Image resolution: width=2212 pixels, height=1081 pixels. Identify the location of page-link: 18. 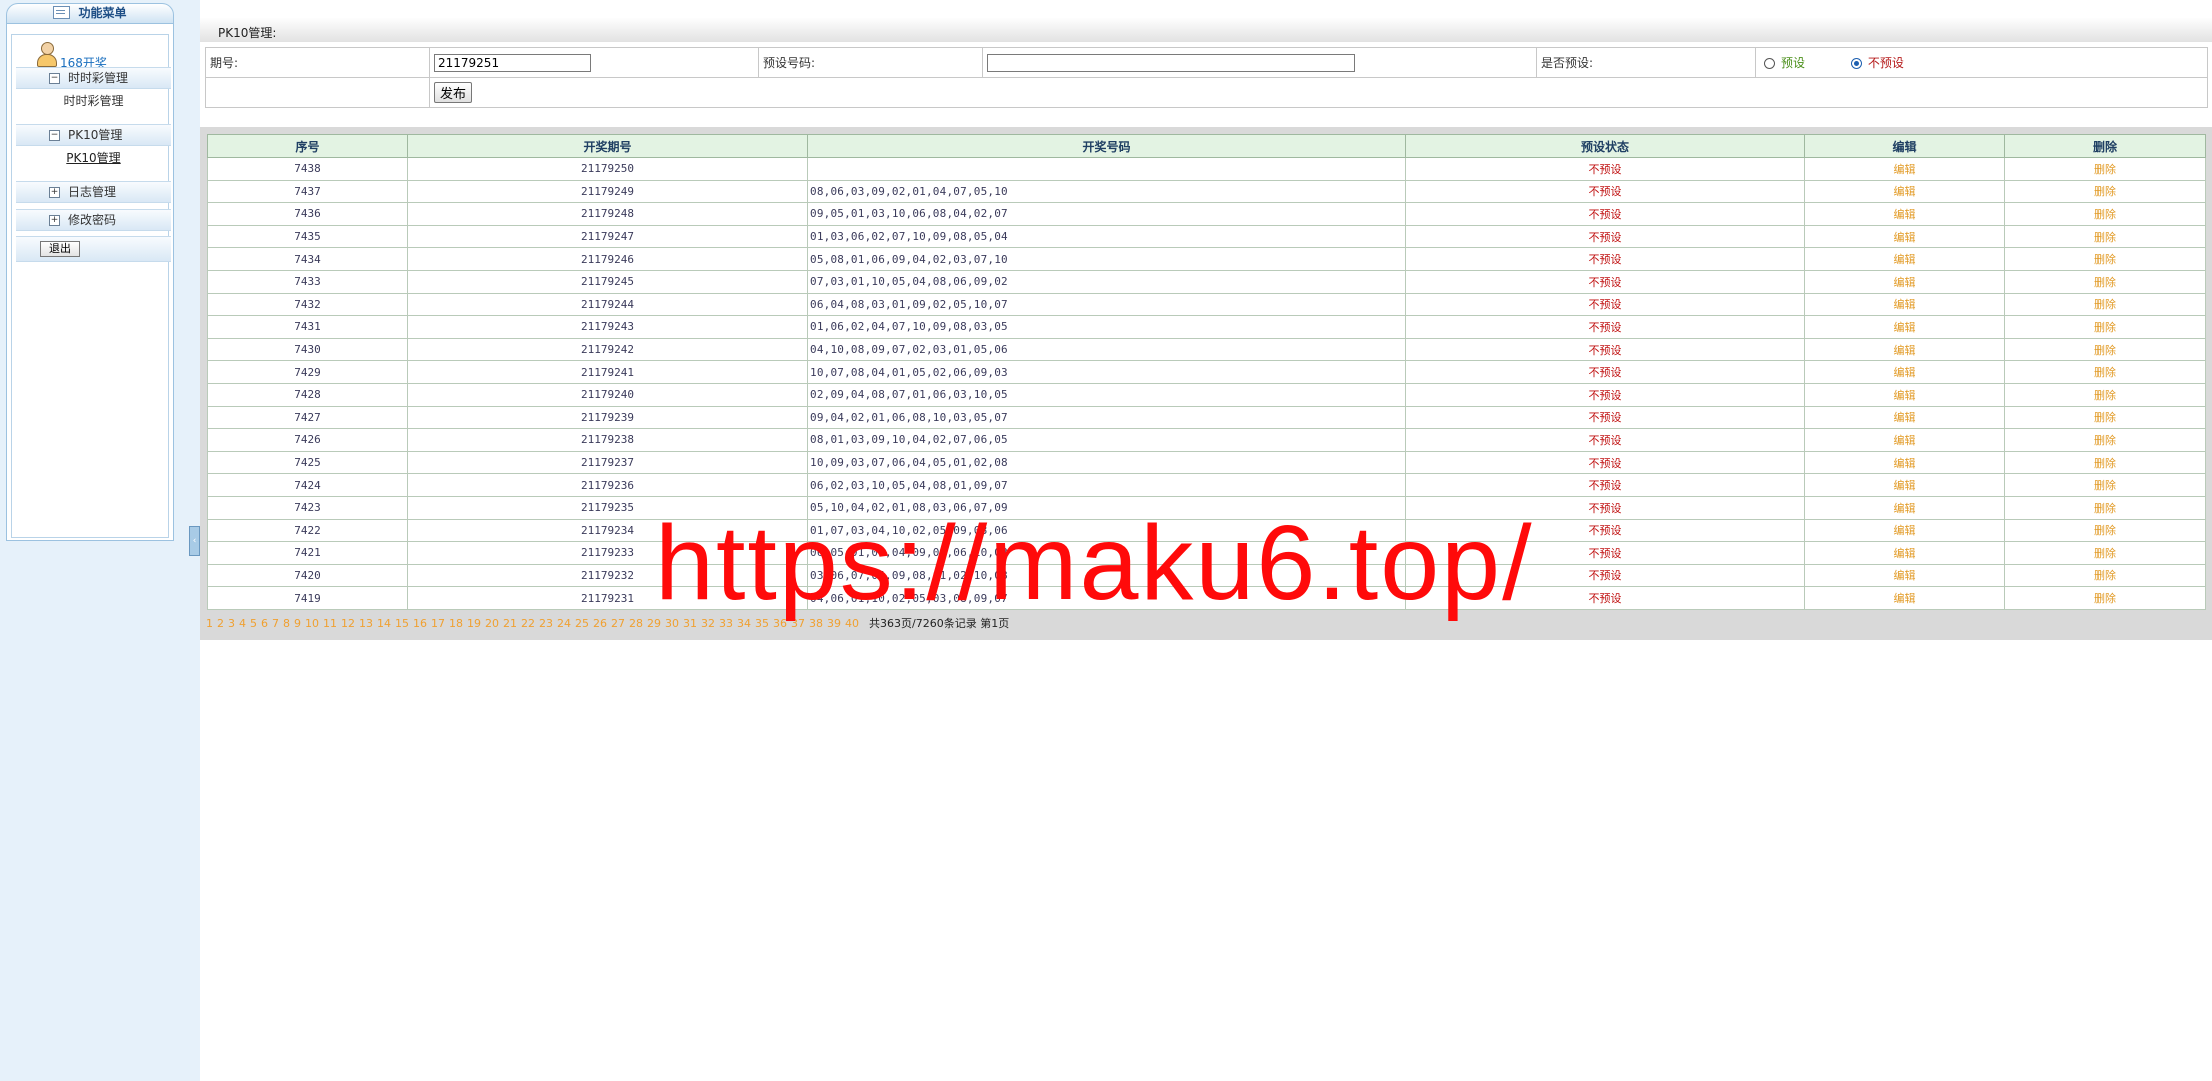
(456, 623).